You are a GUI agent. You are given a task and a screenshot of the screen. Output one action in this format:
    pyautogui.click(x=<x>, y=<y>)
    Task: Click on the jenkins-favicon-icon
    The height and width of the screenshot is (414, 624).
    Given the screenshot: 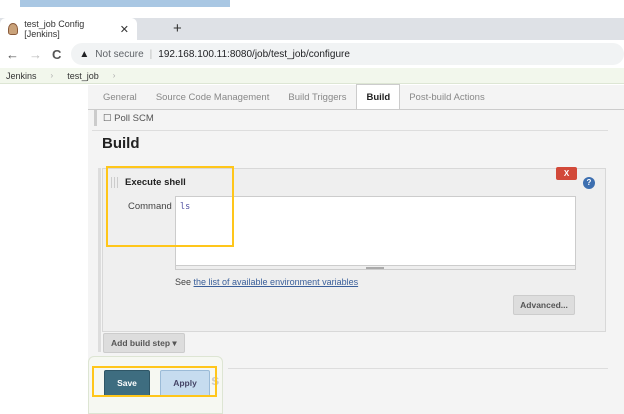 What is the action you would take?
    pyautogui.click(x=13, y=29)
    